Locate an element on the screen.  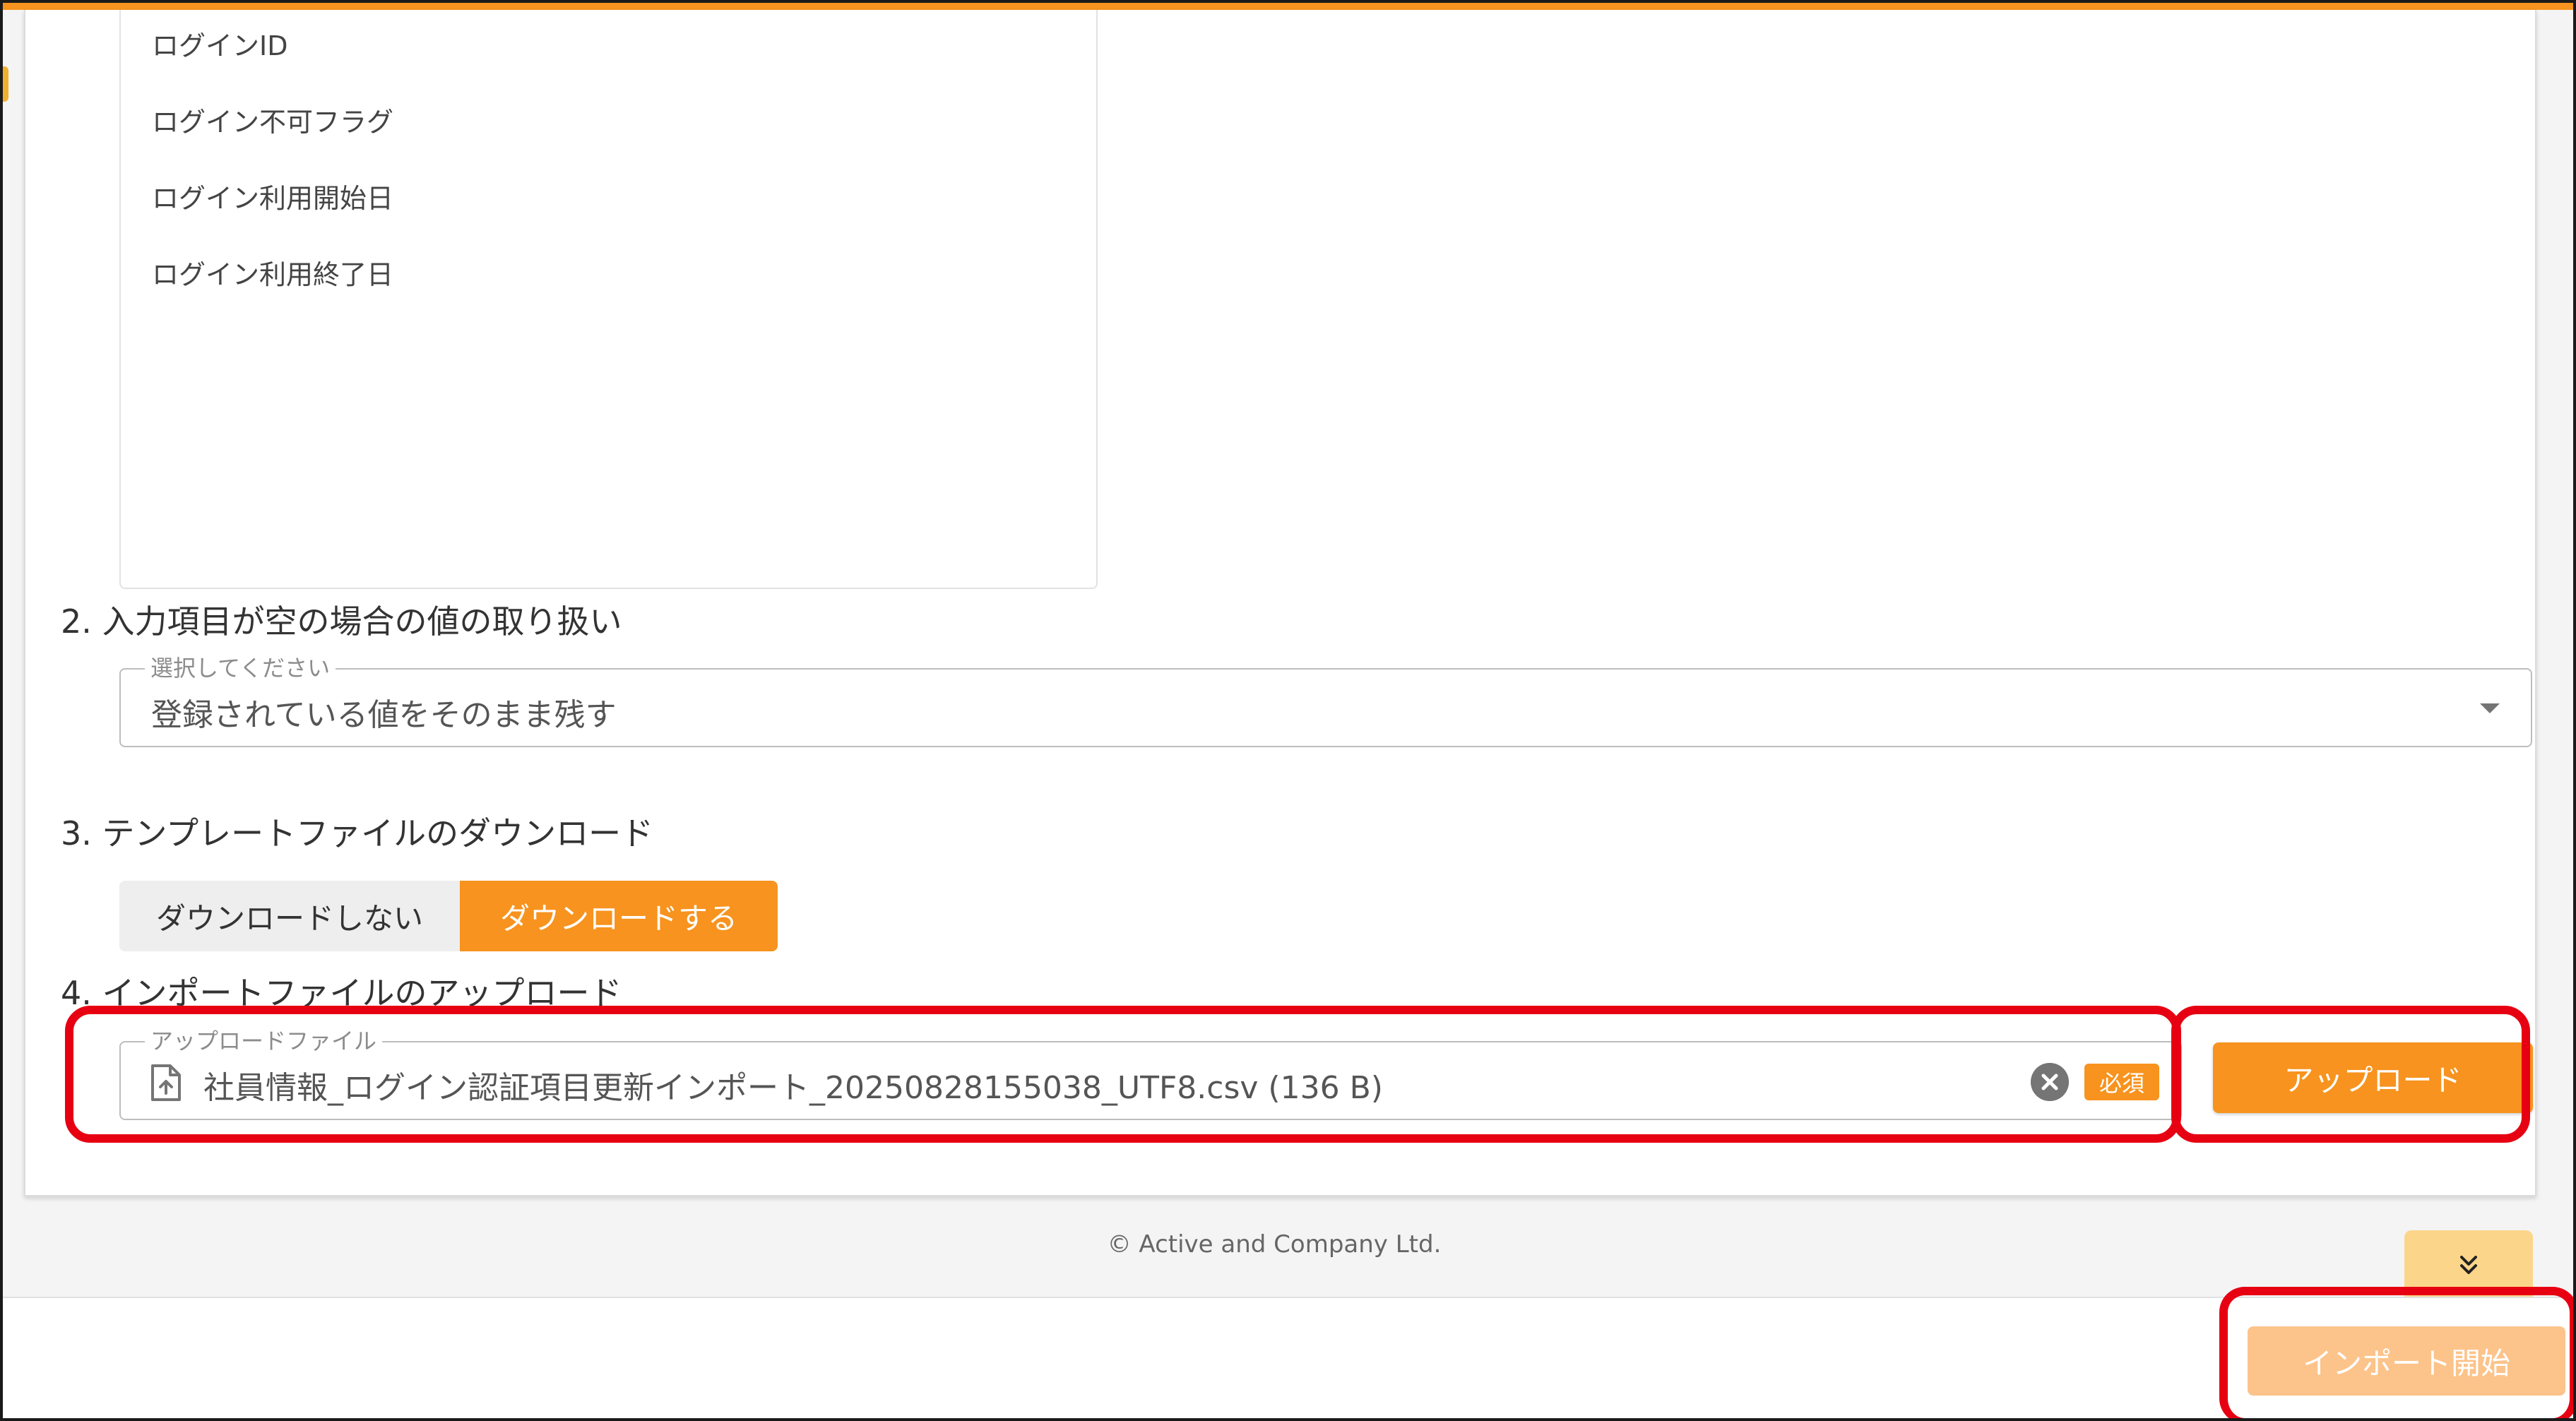
side-tab-indicator is located at coordinates (5, 84).